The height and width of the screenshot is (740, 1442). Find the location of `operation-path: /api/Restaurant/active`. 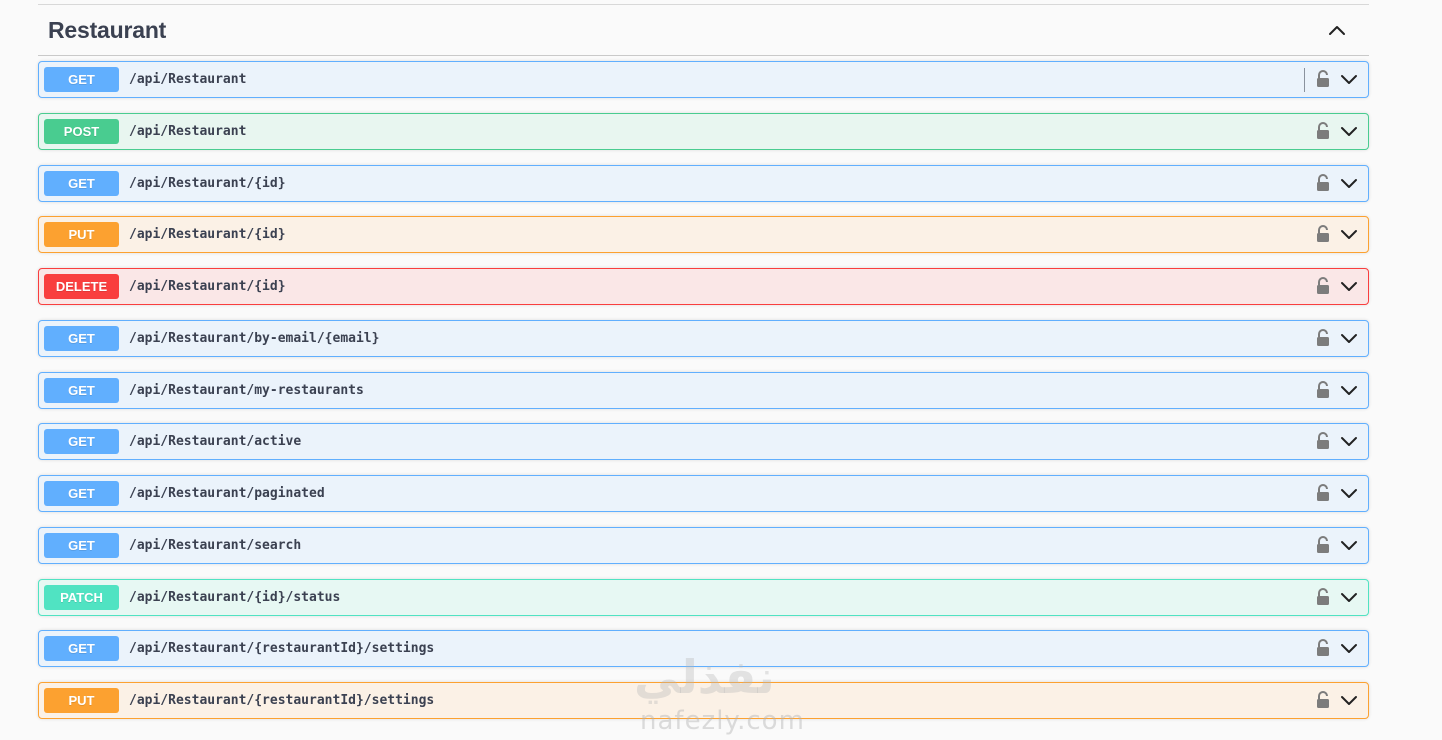

operation-path: /api/Restaurant/active is located at coordinates (215, 441).